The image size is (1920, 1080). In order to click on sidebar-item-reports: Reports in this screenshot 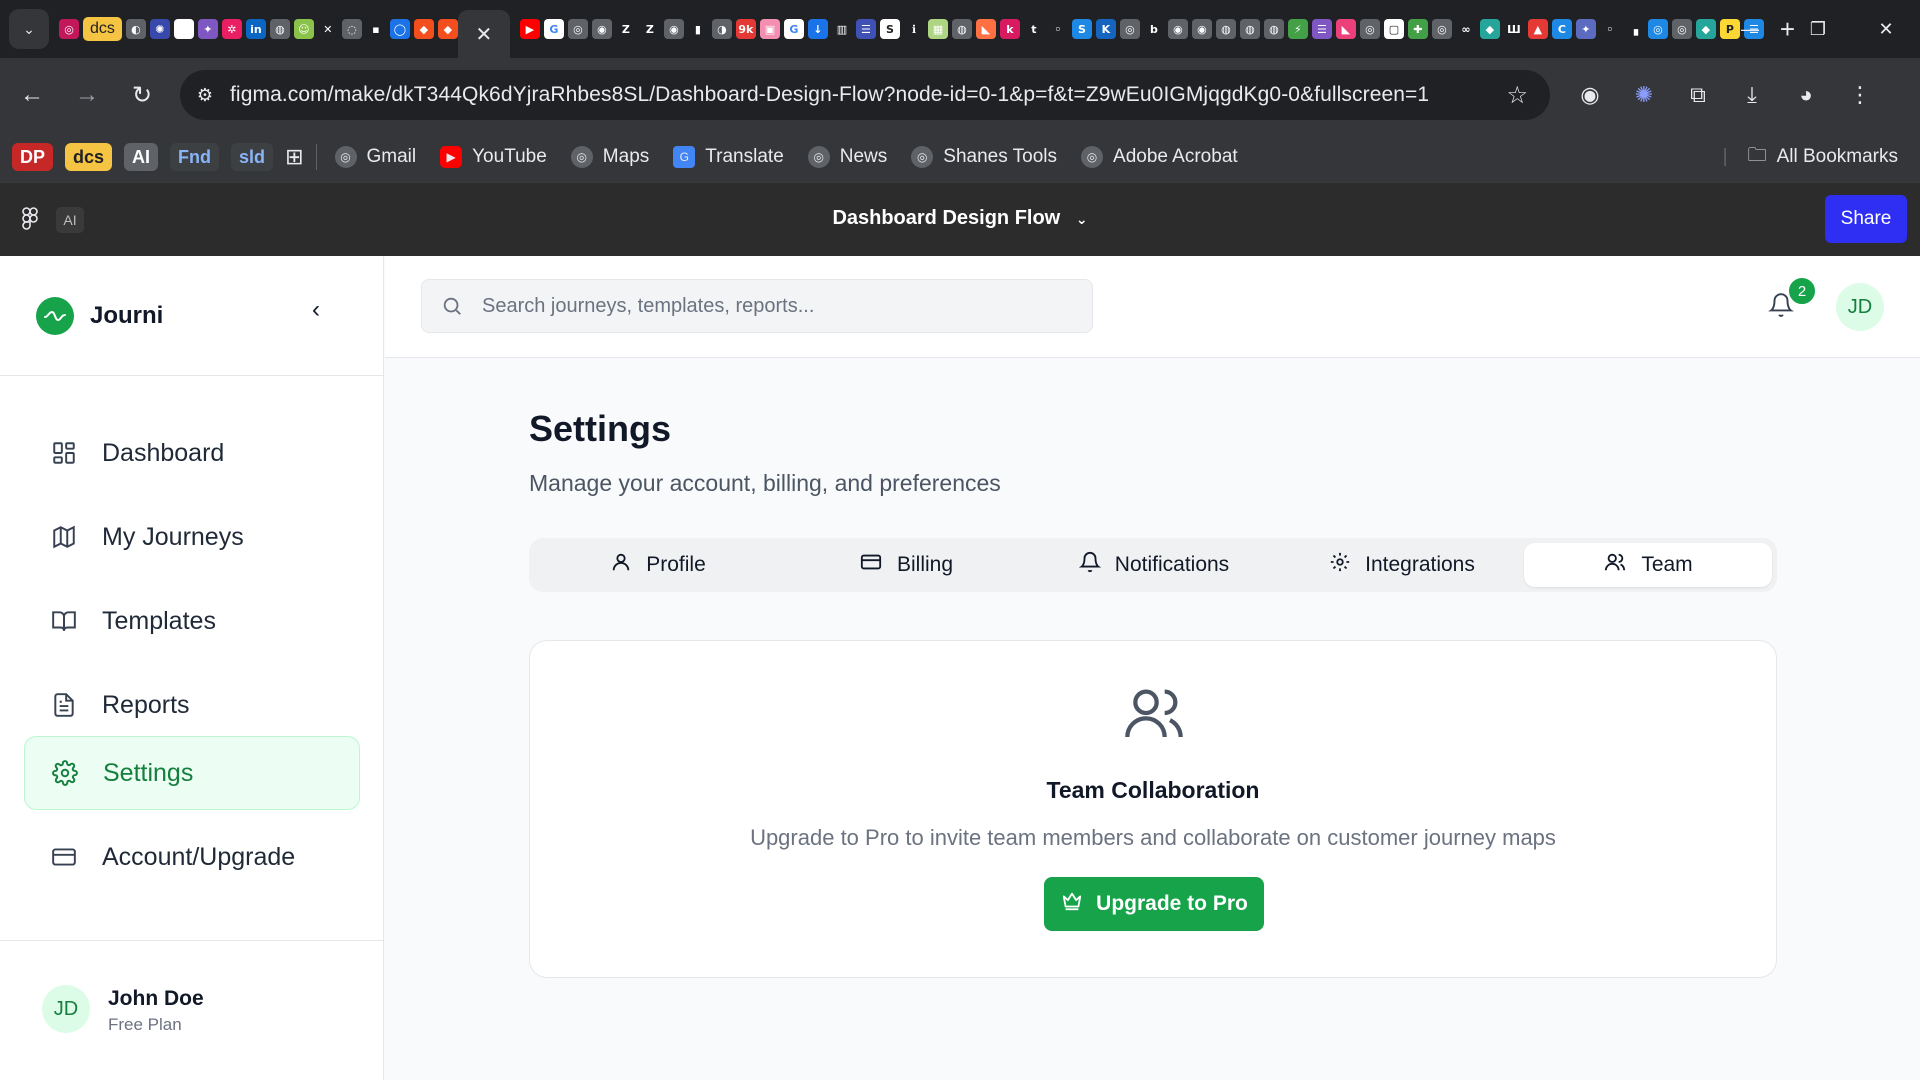, I will do `click(192, 705)`.